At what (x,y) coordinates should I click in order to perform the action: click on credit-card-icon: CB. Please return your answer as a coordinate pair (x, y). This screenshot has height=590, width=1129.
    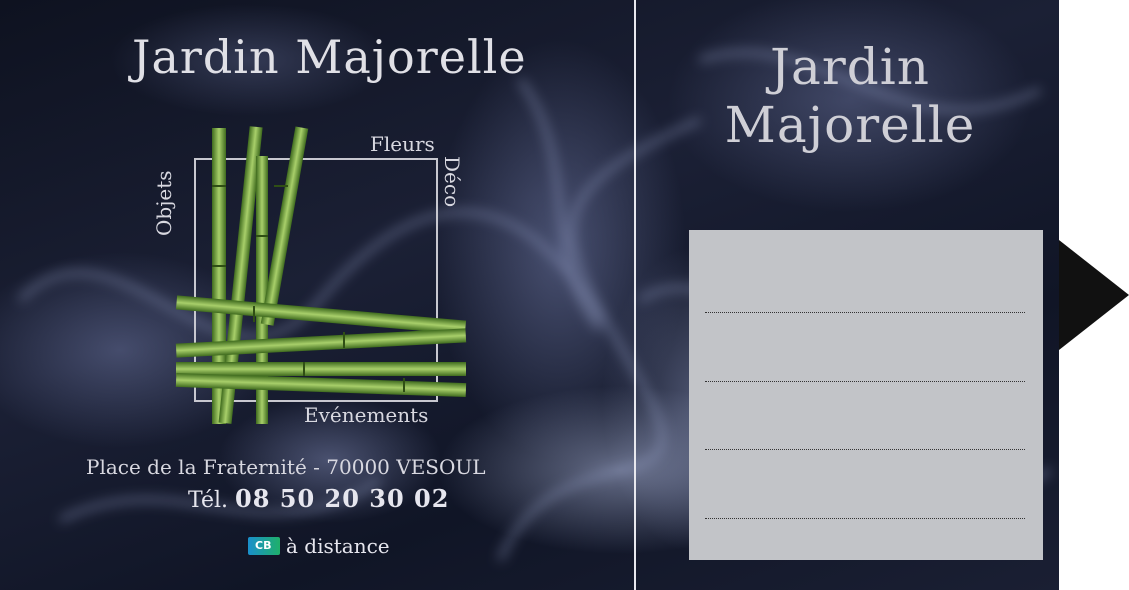
    Looking at the image, I should click on (264, 546).